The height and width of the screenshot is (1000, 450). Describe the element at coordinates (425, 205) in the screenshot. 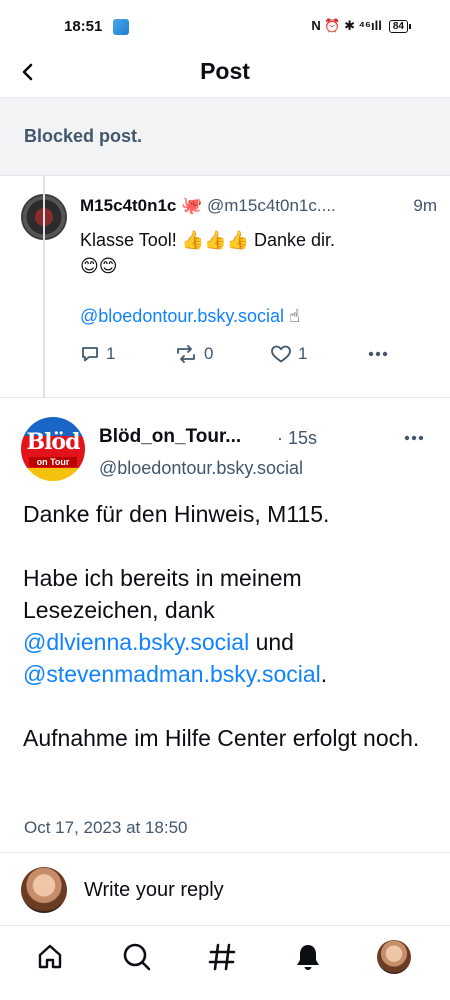

I see `post-time: 9m` at that location.